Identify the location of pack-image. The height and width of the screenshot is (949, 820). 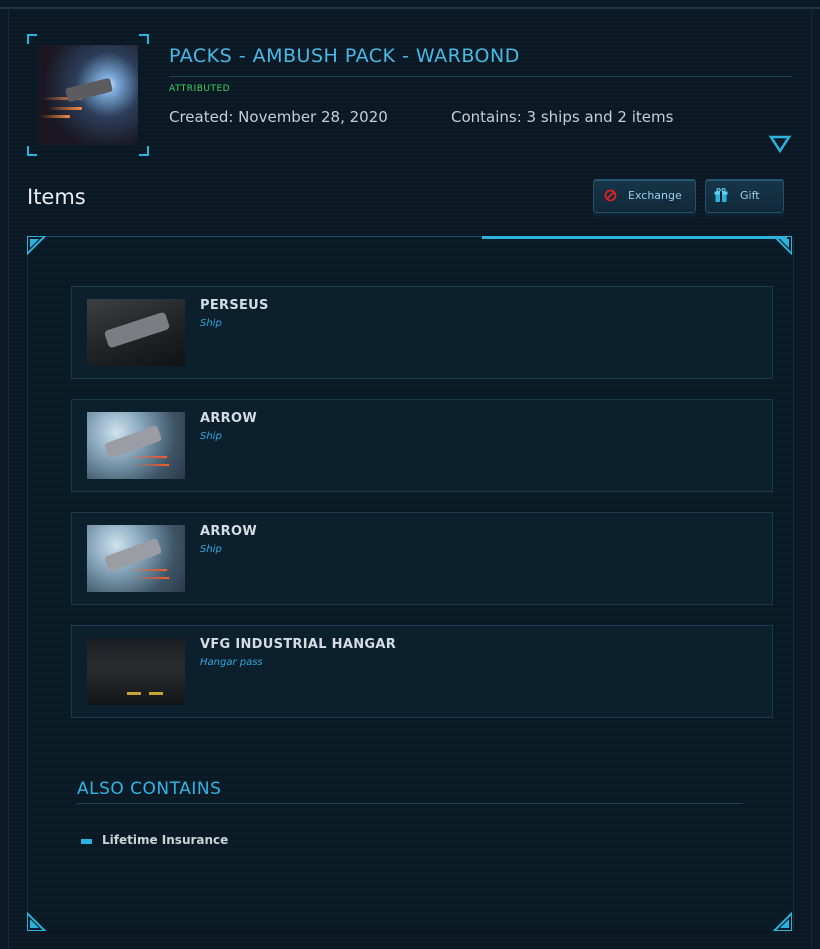
(88, 95).